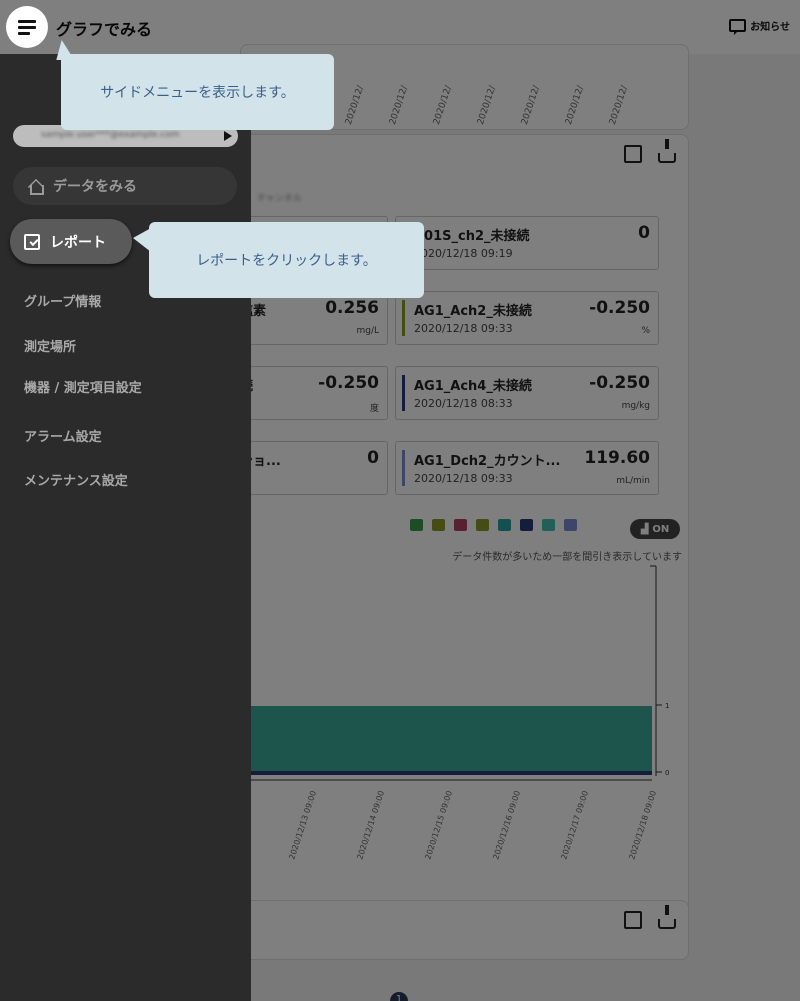  Describe the element at coordinates (83, 386) in the screenshot. I see `menu-item-device-settings: 機器 / 測定項目設定` at that location.